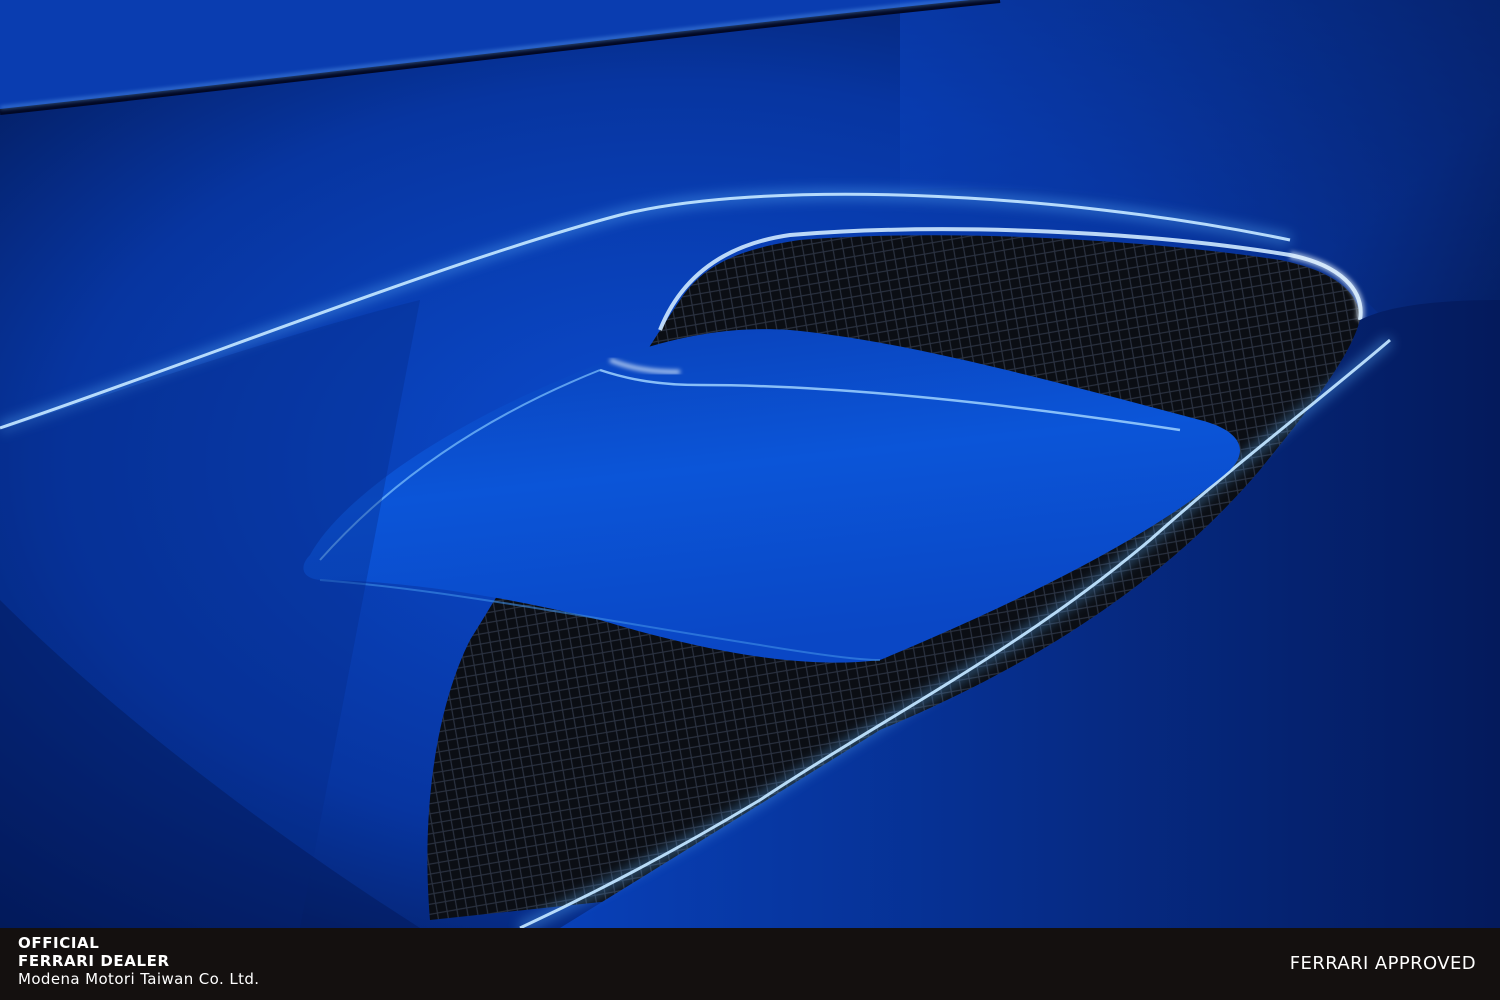 This screenshot has height=1000, width=1500. I want to click on dealer-company-name: Modena Motori Taiwan Co. Ltd., so click(139, 979).